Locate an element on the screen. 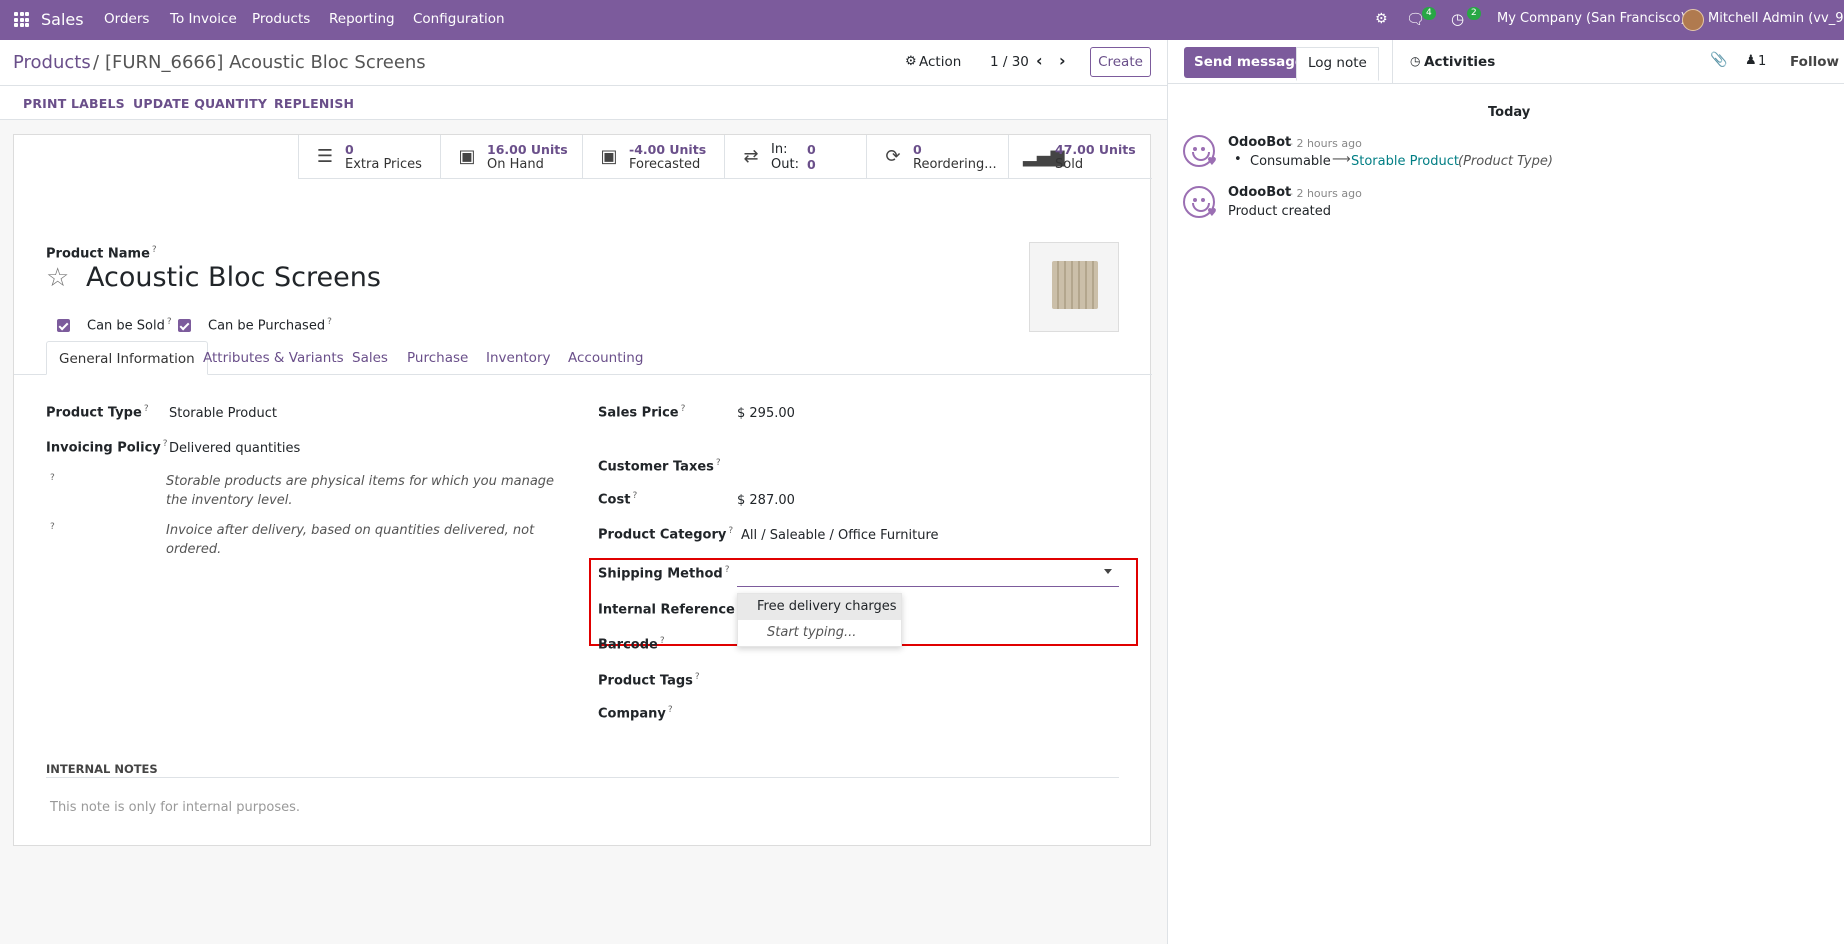  menu-products: Products is located at coordinates (281, 19).